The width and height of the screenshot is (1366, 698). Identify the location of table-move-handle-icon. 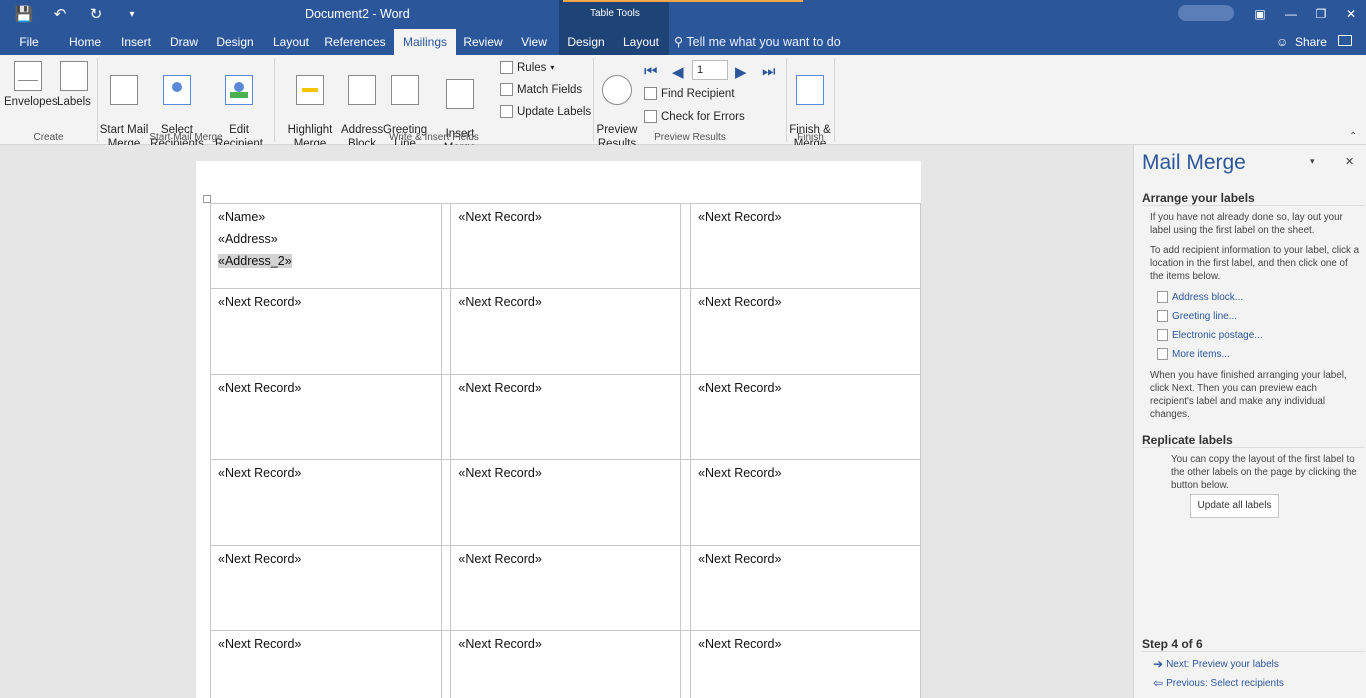
(207, 199).